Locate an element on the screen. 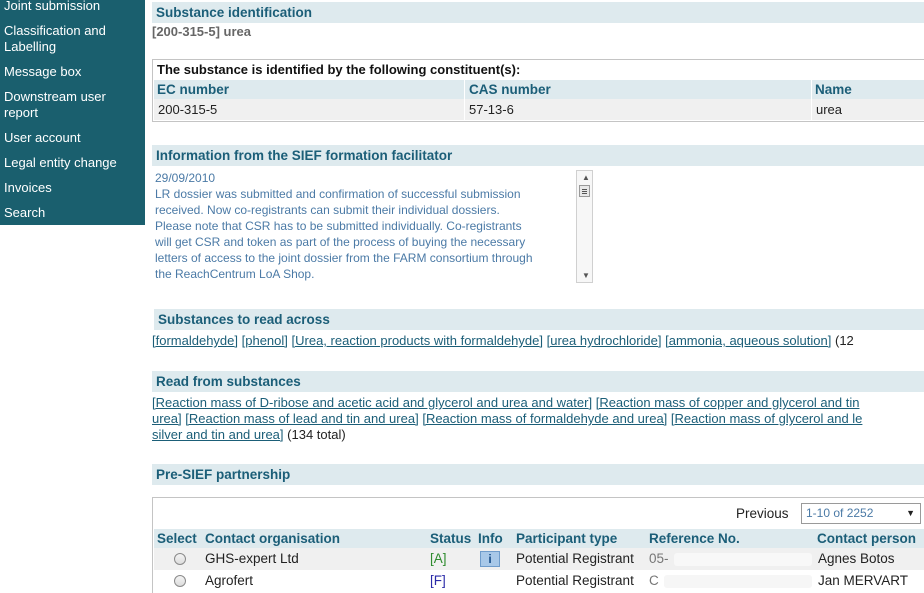 The image size is (924, 593). presief-header: Pre-SIEF partnership is located at coordinates (538, 474).